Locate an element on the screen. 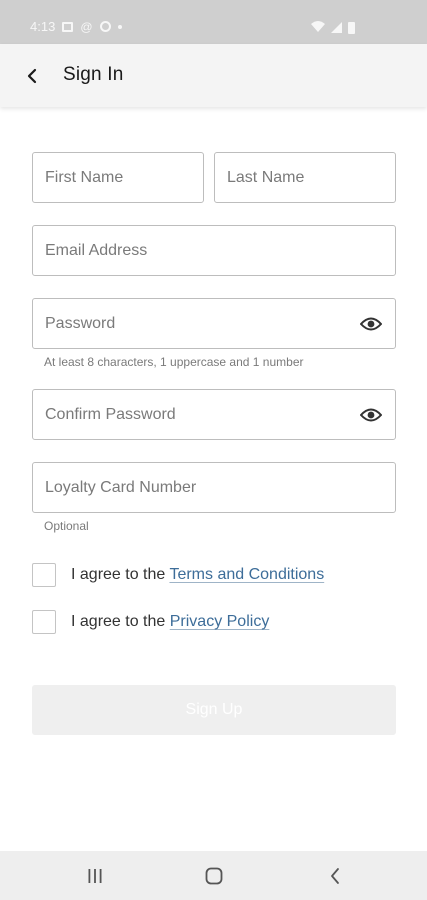 This screenshot has width=427, height=900. back-icon is located at coordinates (335, 876).